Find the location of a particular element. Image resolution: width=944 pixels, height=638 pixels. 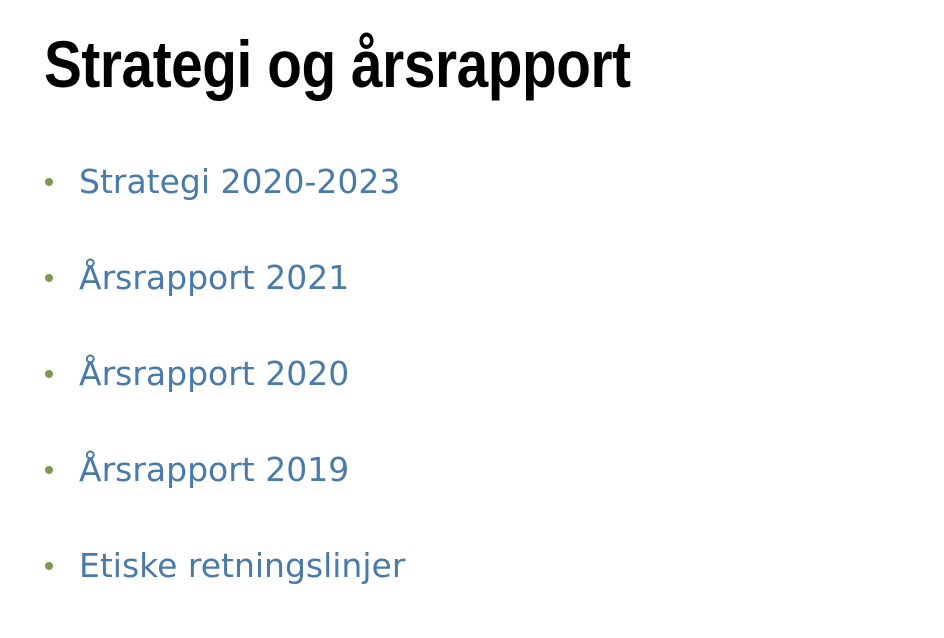

page-title: Strategi og årsrapport is located at coordinates (337, 64).